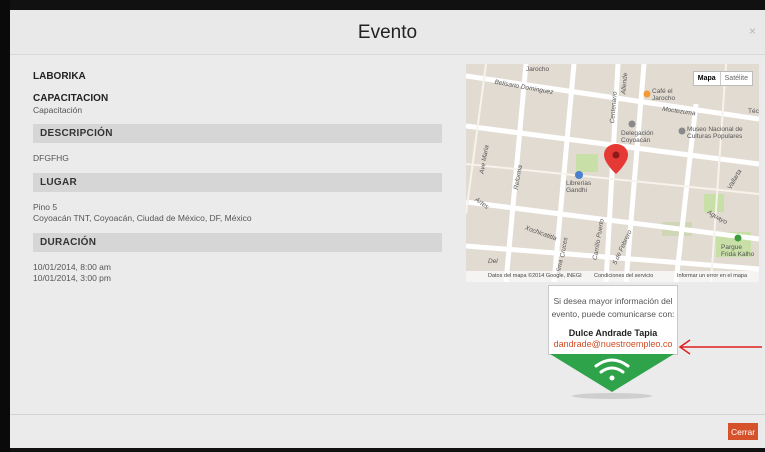 The width and height of the screenshot is (765, 452). I want to click on map-type-control: Mapa Satélite, so click(722, 78).